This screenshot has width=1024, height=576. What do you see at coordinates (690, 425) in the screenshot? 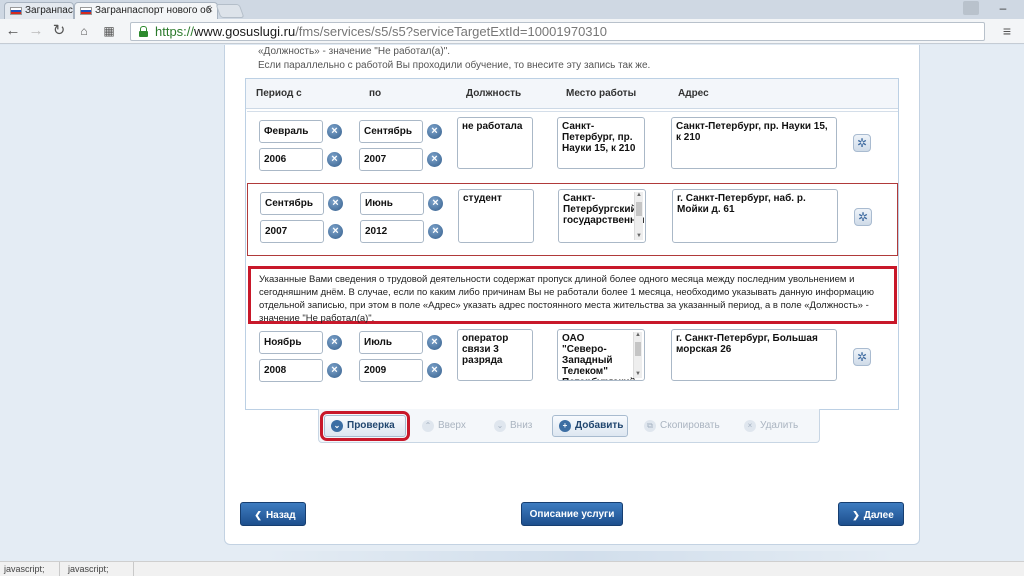
I see `copy-button-label: Скопировать` at bounding box center [690, 425].